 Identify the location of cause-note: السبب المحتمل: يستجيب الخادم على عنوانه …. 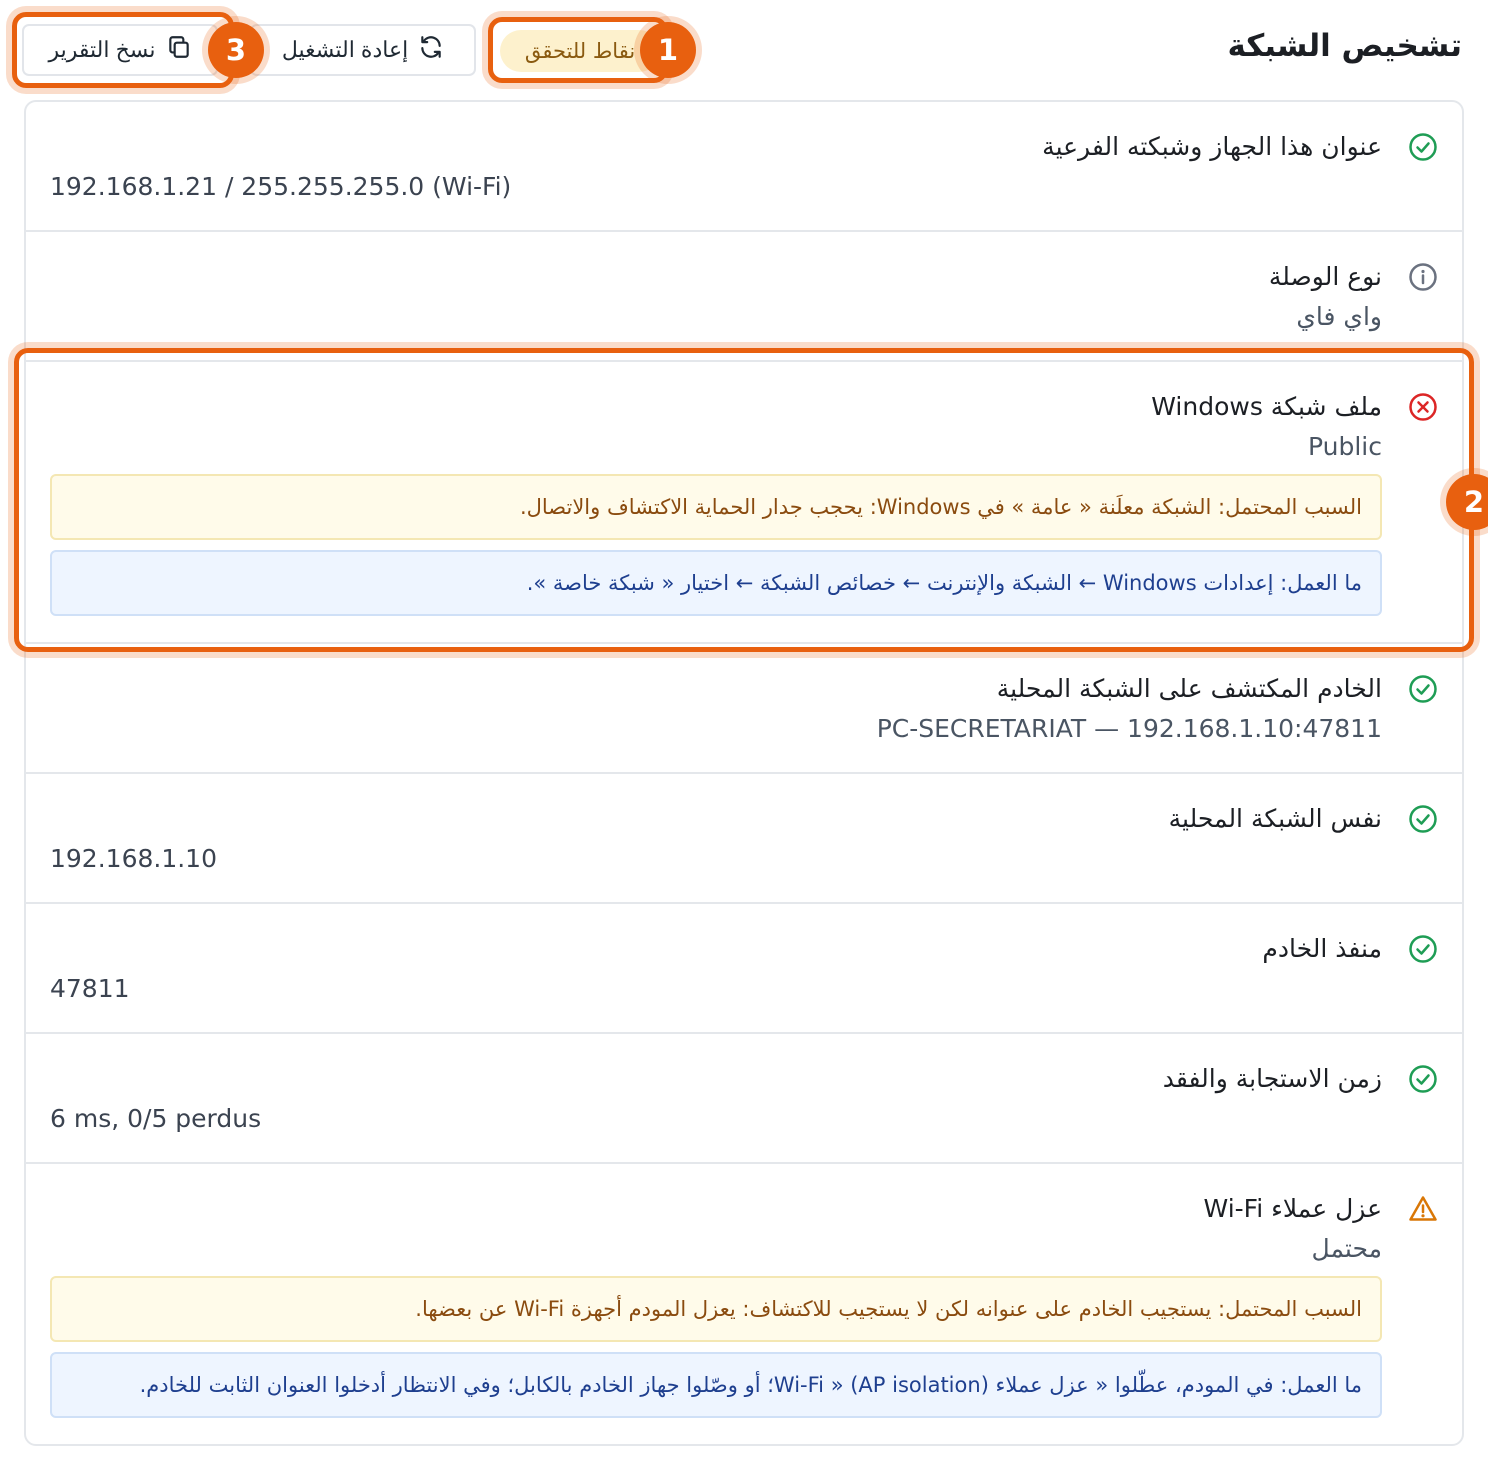
(716, 1309).